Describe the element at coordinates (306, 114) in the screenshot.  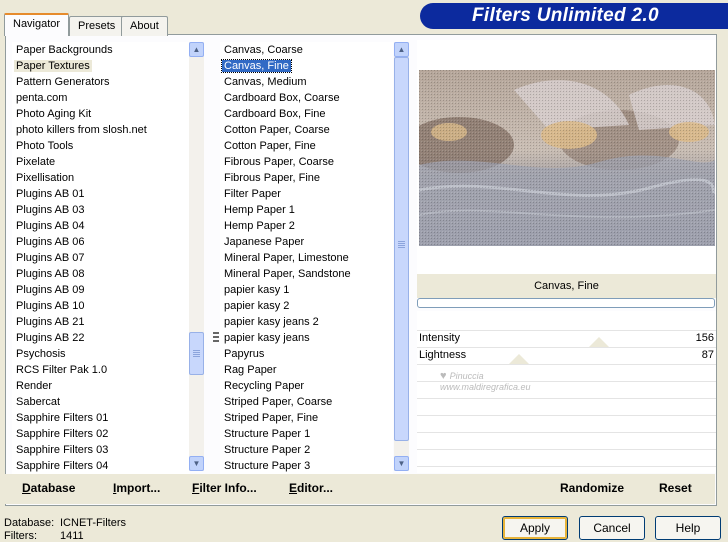
I see `filter-item: Cardboard Box, Fine` at that location.